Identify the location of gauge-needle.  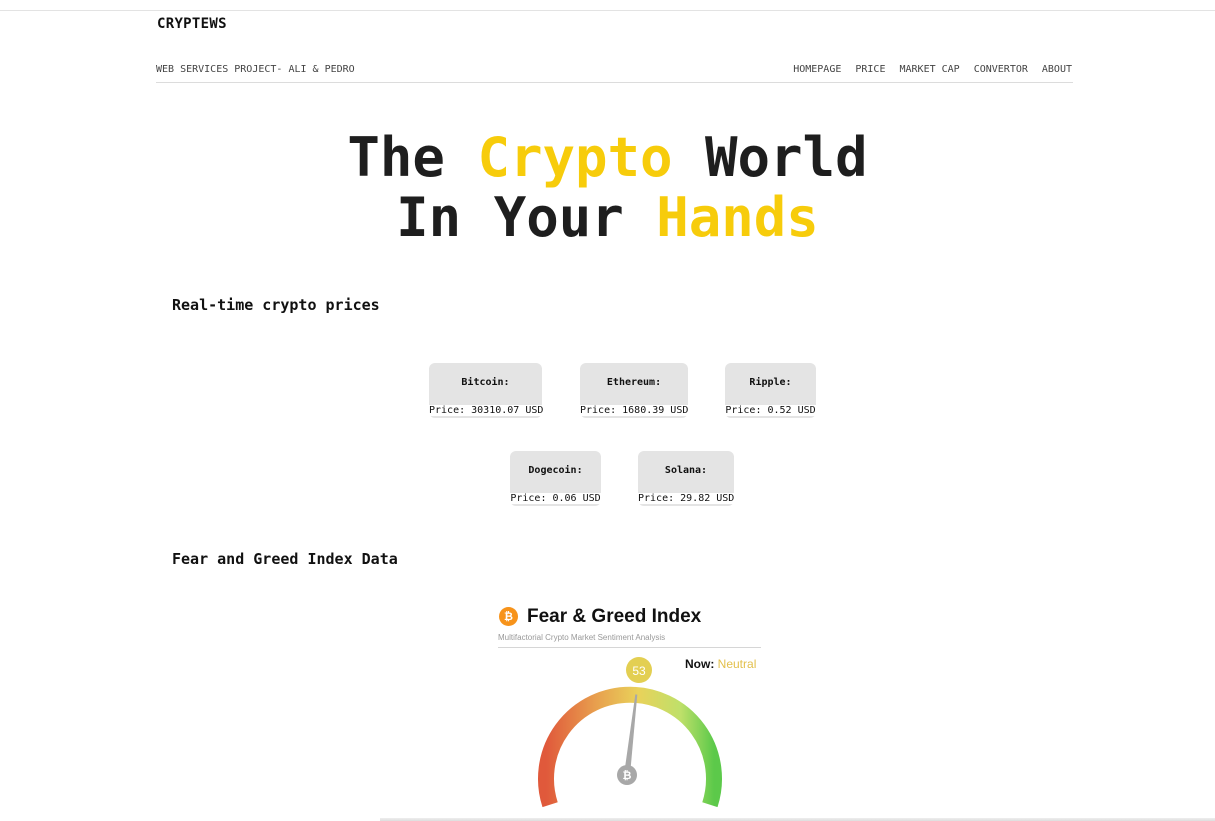
(631, 735).